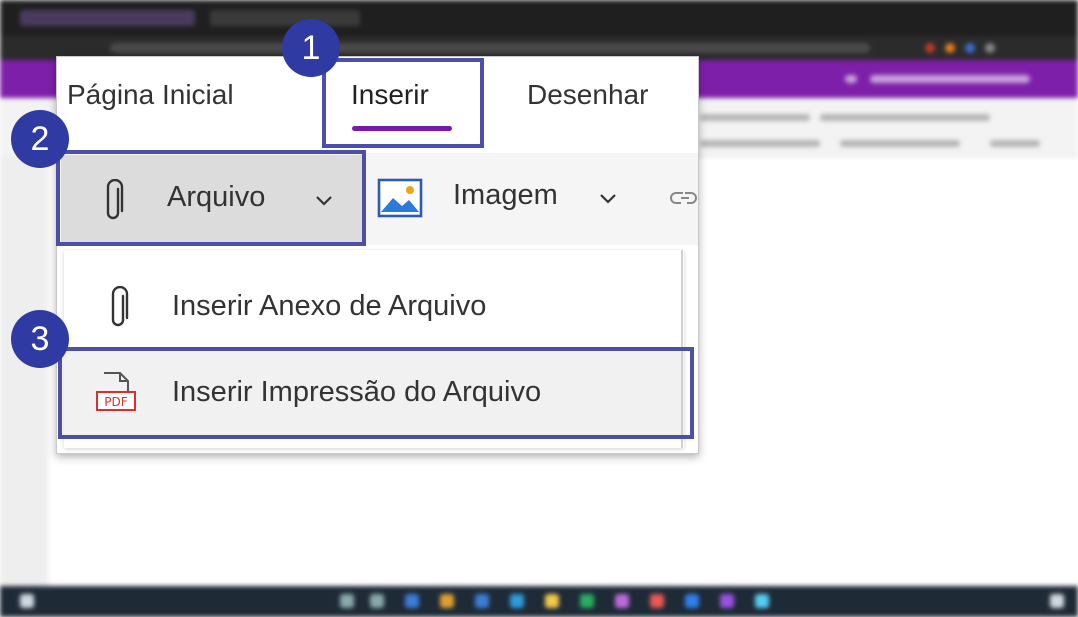 The image size is (1078, 617). I want to click on step-badge-1: 1, so click(311, 48).